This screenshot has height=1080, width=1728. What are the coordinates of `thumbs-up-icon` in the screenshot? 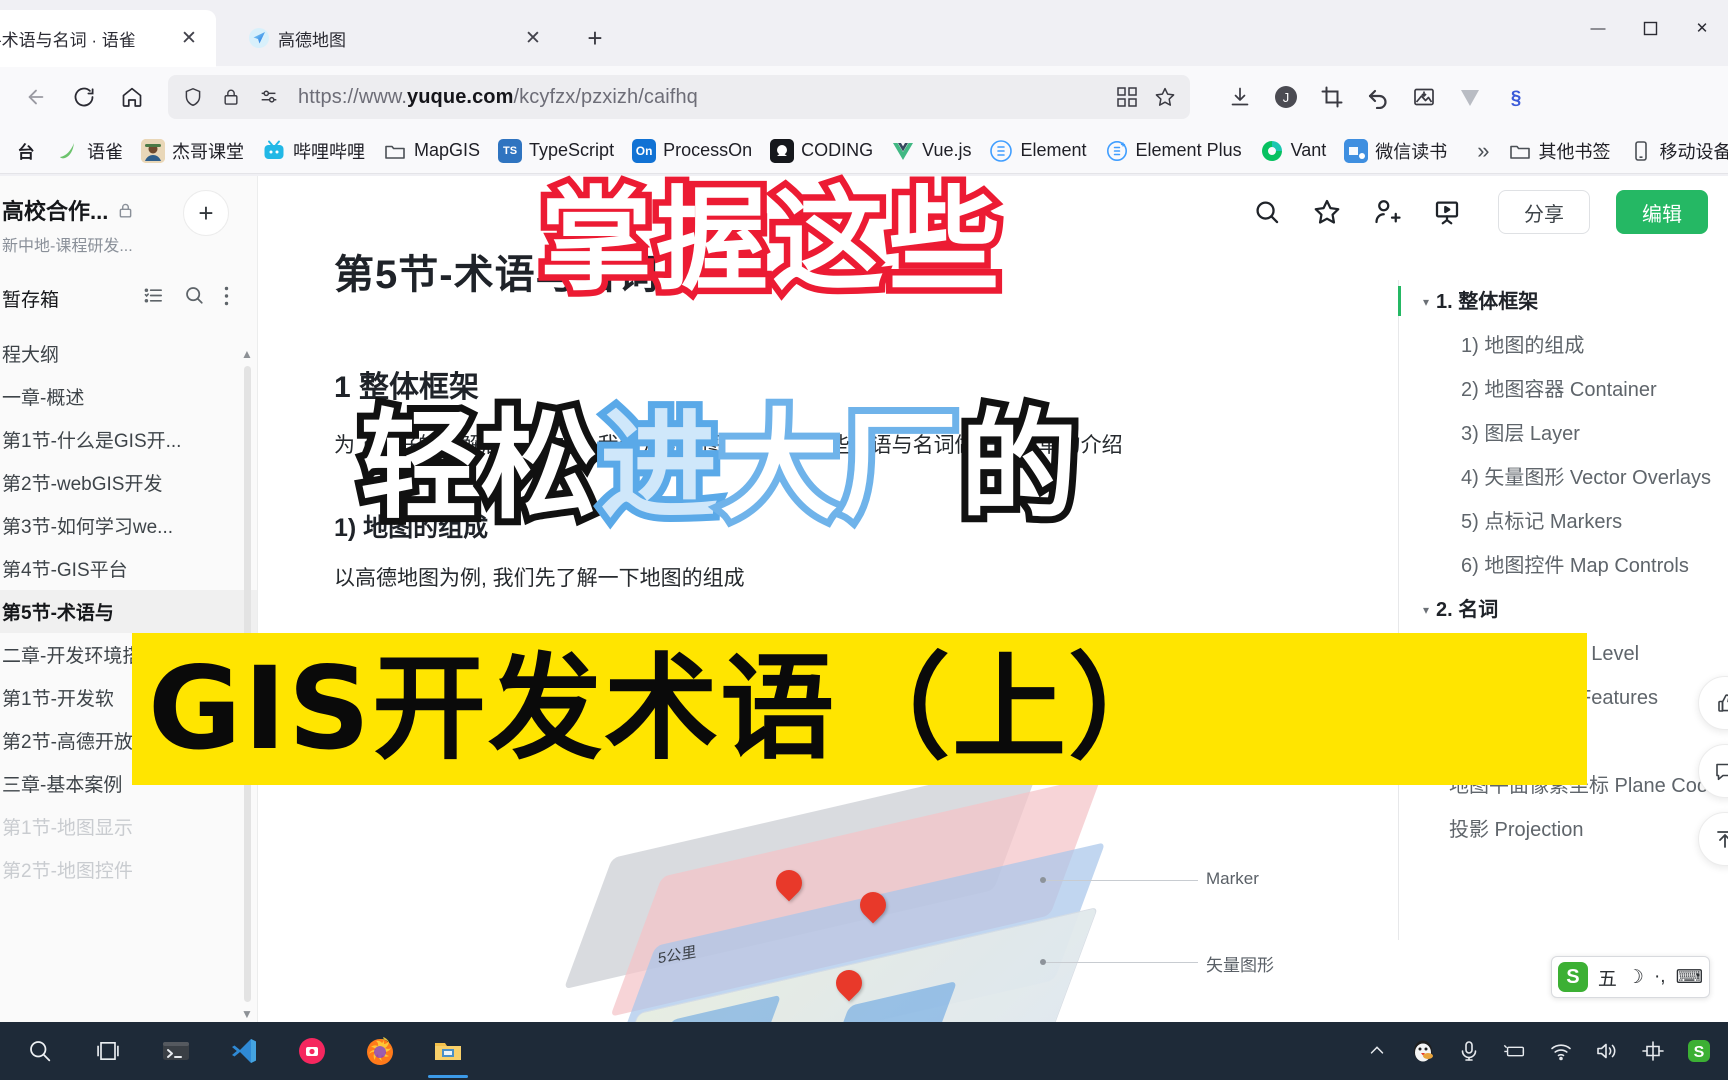 It's located at (1713, 703).